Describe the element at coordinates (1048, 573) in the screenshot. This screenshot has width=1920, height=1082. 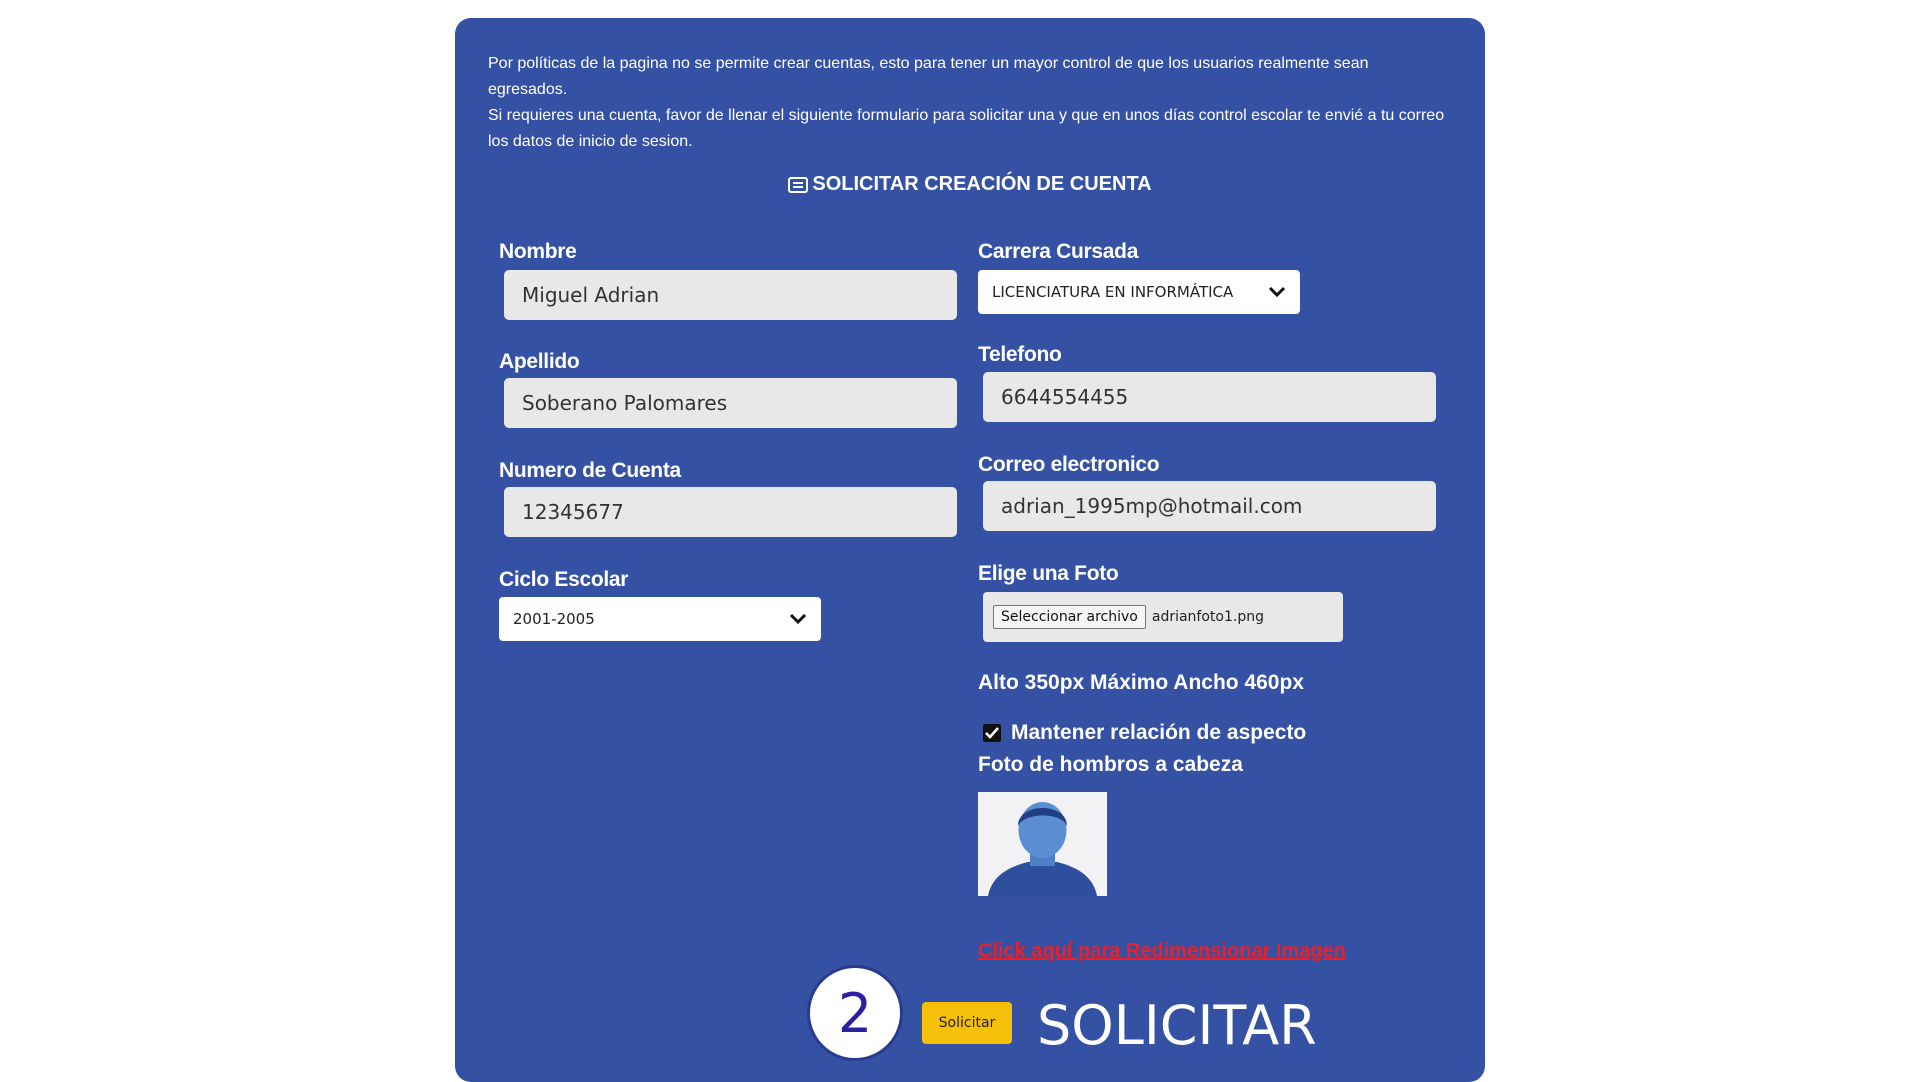
I see `foto-label: Elige una Foto` at that location.